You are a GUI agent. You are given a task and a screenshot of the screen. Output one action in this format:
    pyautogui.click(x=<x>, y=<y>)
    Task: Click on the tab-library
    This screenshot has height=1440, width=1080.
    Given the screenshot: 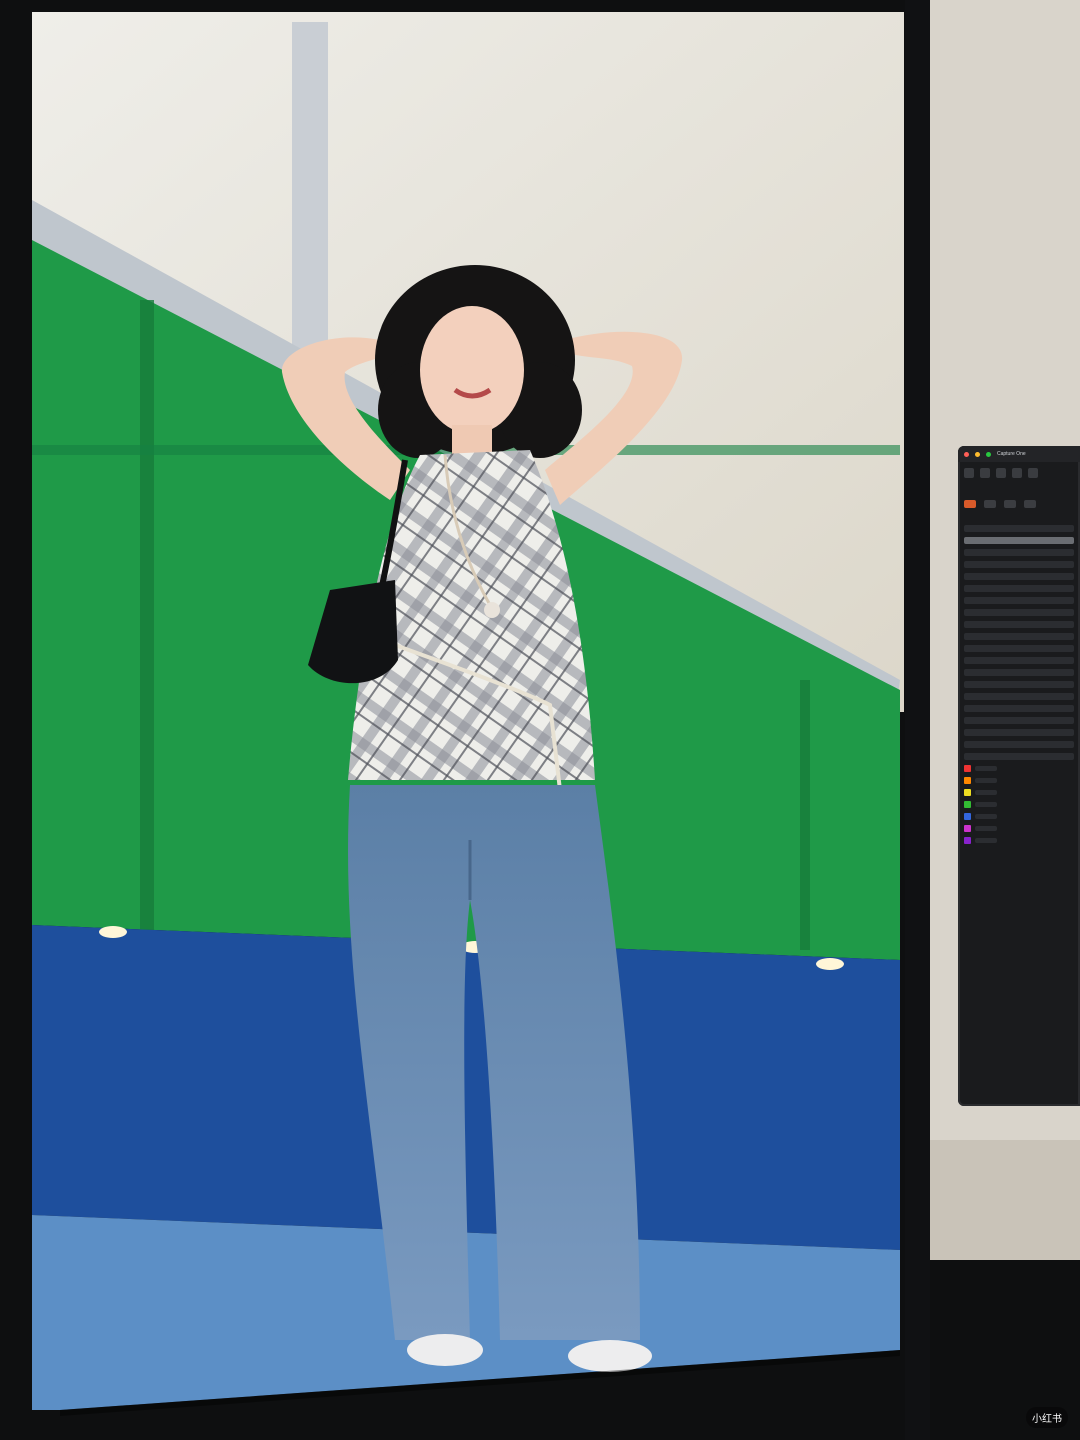 What is the action you would take?
    pyautogui.click(x=970, y=504)
    